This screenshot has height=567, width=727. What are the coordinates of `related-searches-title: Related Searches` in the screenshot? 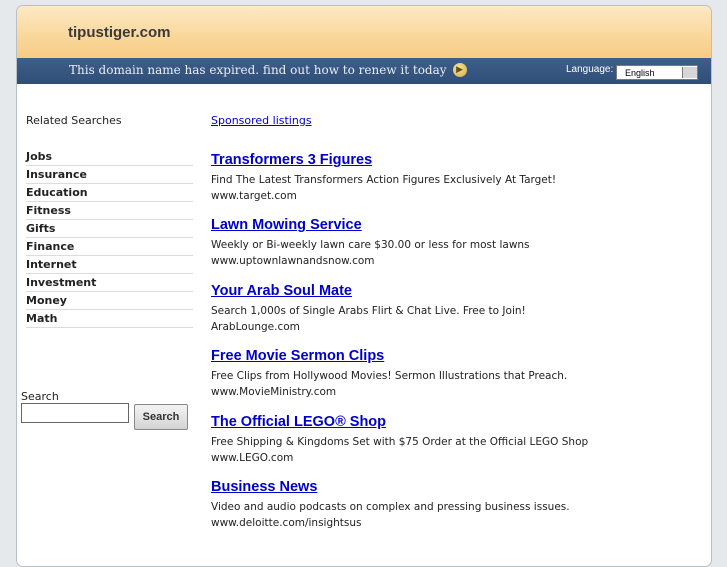 It's located at (74, 120).